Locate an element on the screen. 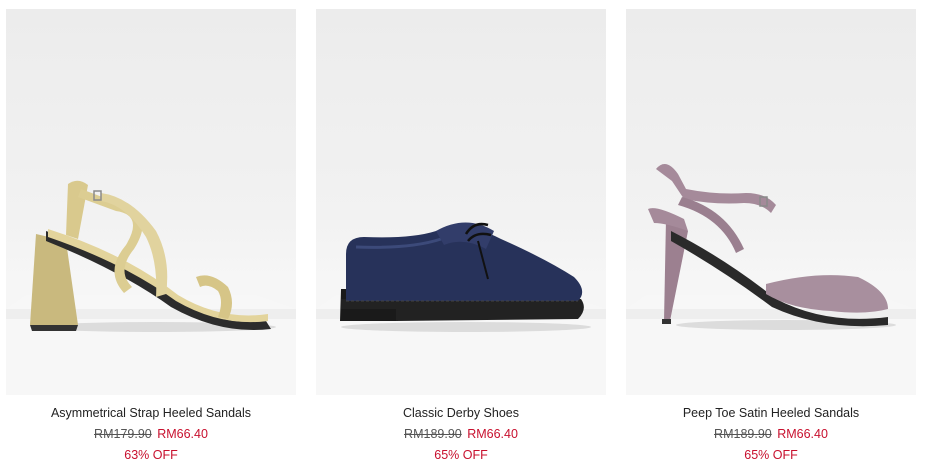  discount-badge: 63% OFF is located at coordinates (151, 455).